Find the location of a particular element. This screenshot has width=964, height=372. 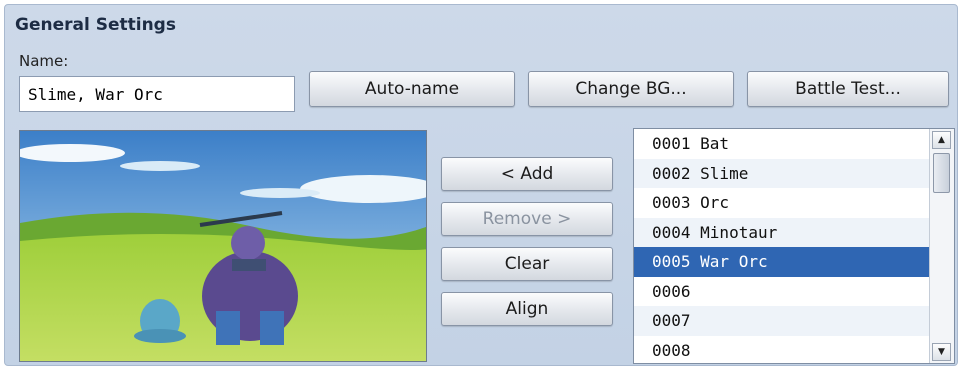

list-item-selected: 0005 War Orc is located at coordinates (782, 262).